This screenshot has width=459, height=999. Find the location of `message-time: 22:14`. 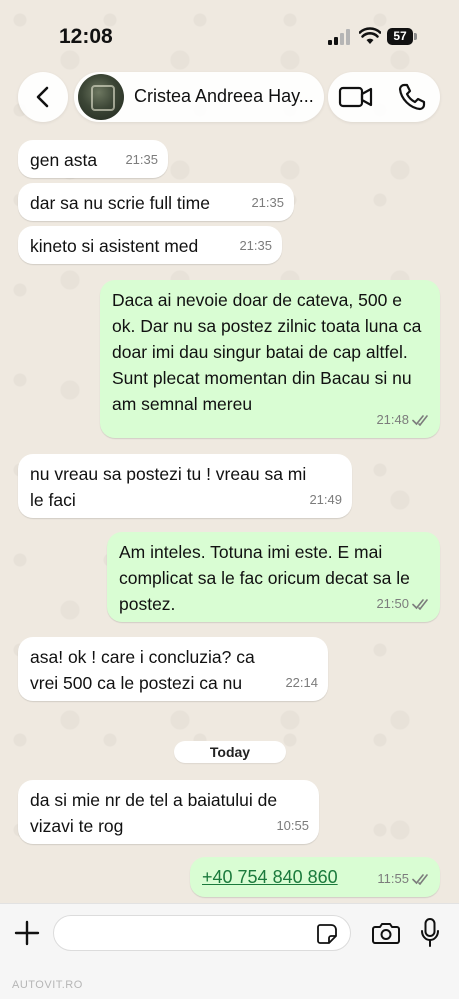

message-time: 22:14 is located at coordinates (301, 682).